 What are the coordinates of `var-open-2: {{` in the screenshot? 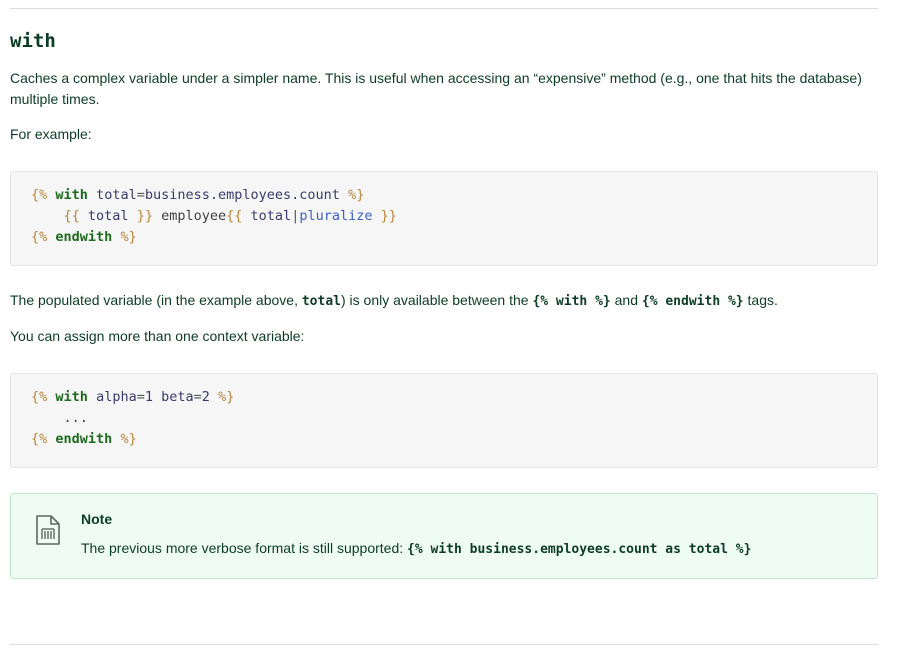 It's located at (234, 216).